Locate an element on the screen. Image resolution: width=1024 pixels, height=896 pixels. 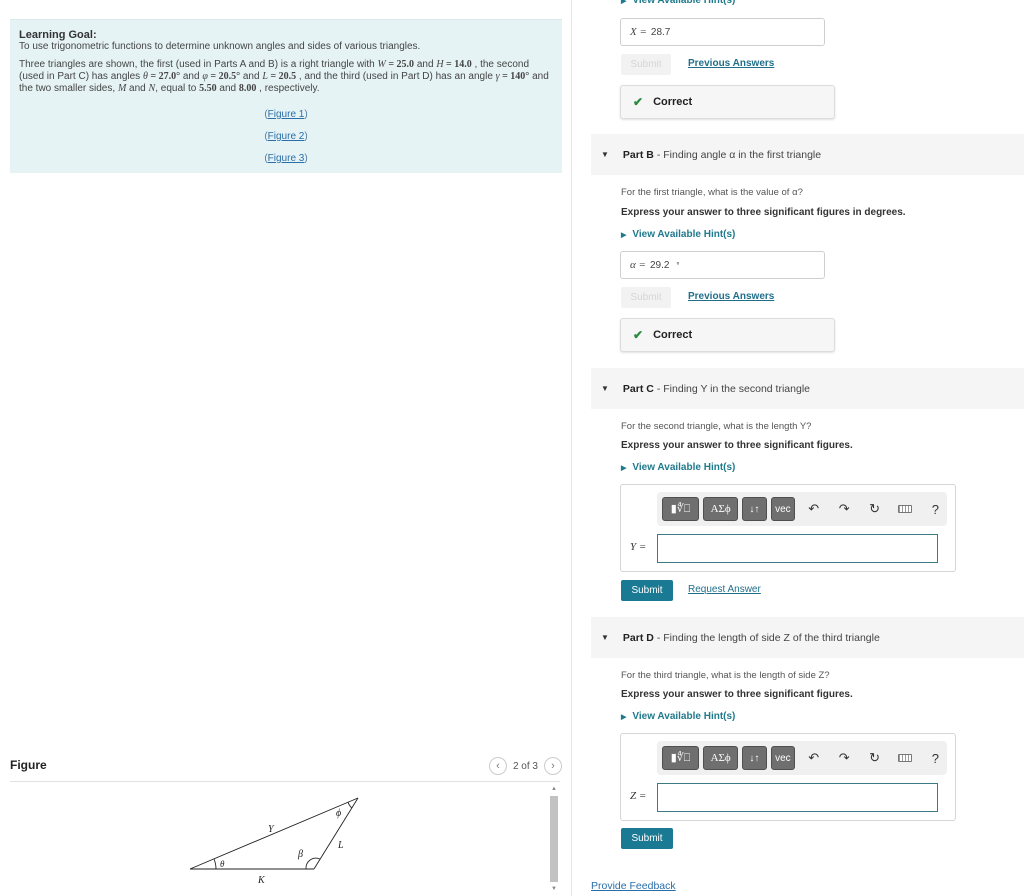
triangle-figure: Y ϕ L β θ K is located at coordinates (274, 841).